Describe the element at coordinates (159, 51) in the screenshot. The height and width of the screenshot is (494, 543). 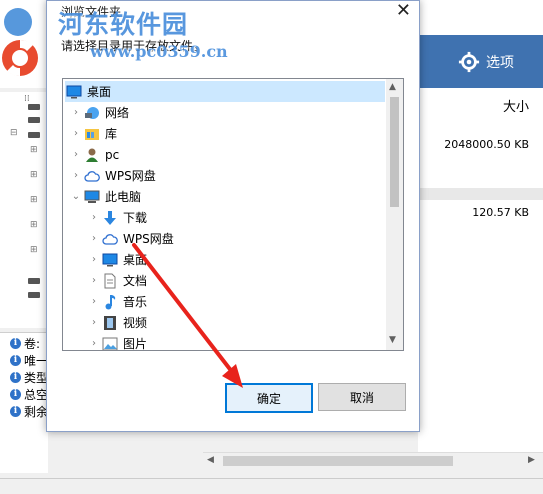
I see `watermark-site-url: www.pc0359.cn` at that location.